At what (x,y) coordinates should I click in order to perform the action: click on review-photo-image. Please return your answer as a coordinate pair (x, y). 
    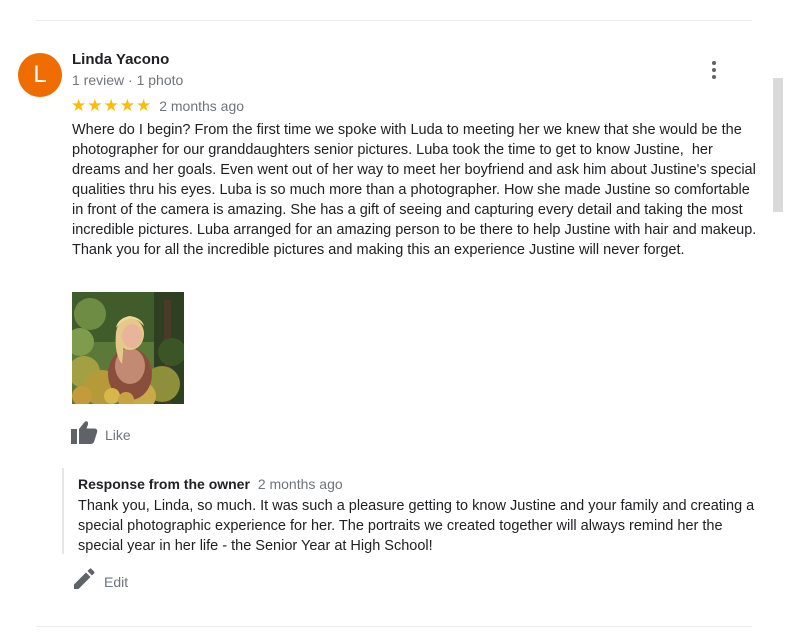
    Looking at the image, I should click on (128, 348).